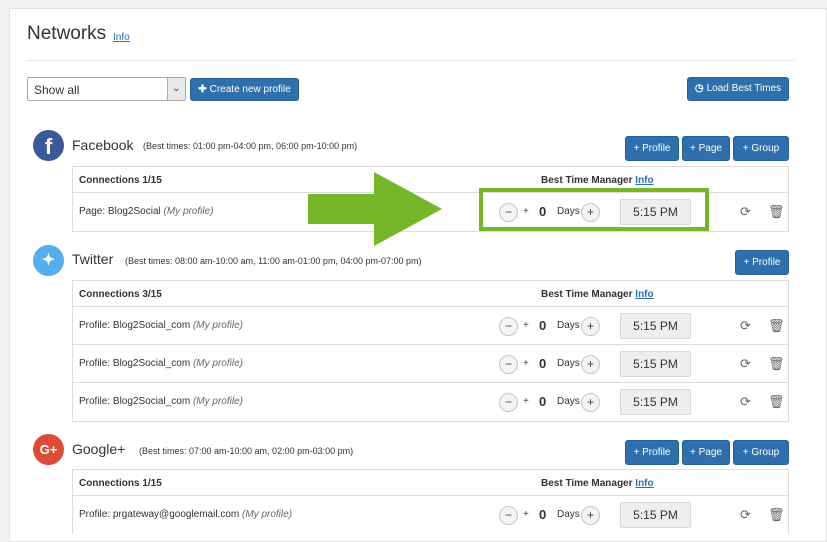 The image size is (827, 542). What do you see at coordinates (744, 88) in the screenshot?
I see `load-best-times-label: Load Best Times` at bounding box center [744, 88].